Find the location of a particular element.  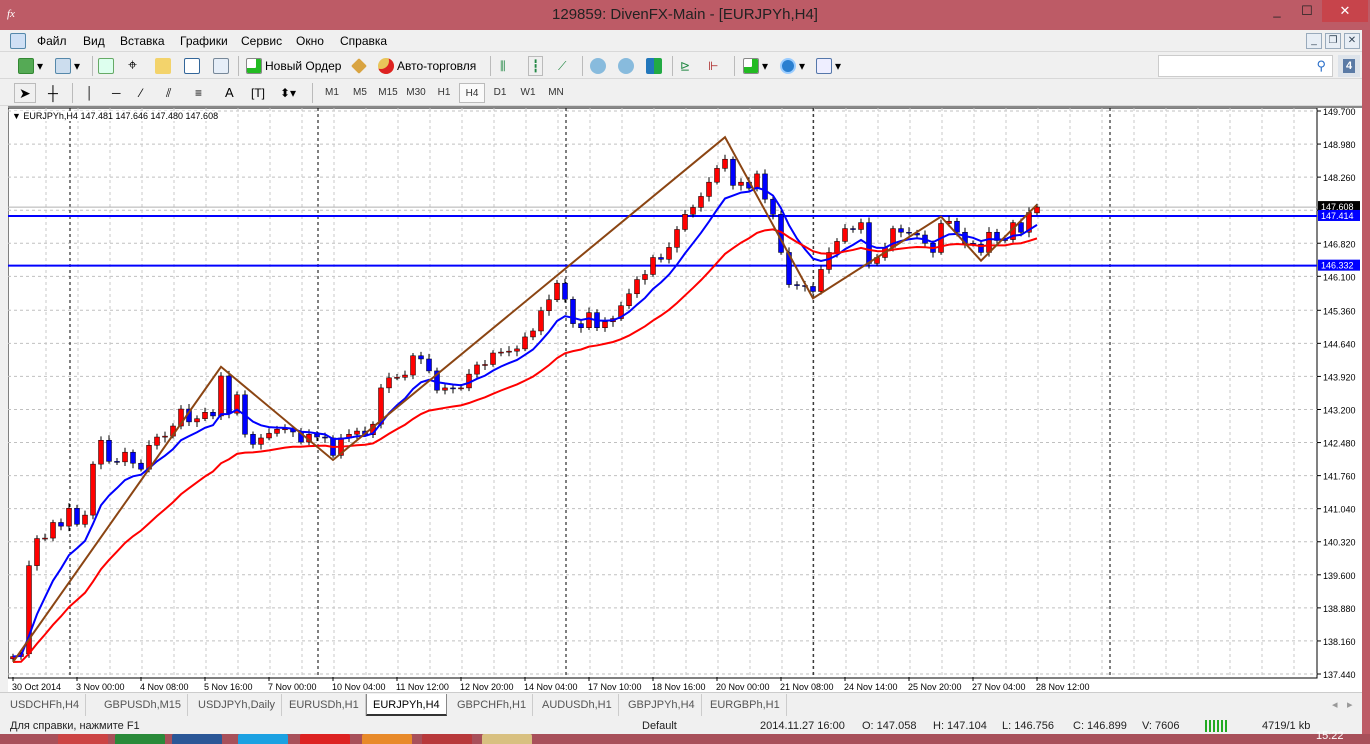

arrows-tool: ⬍▾ is located at coordinates (288, 93).